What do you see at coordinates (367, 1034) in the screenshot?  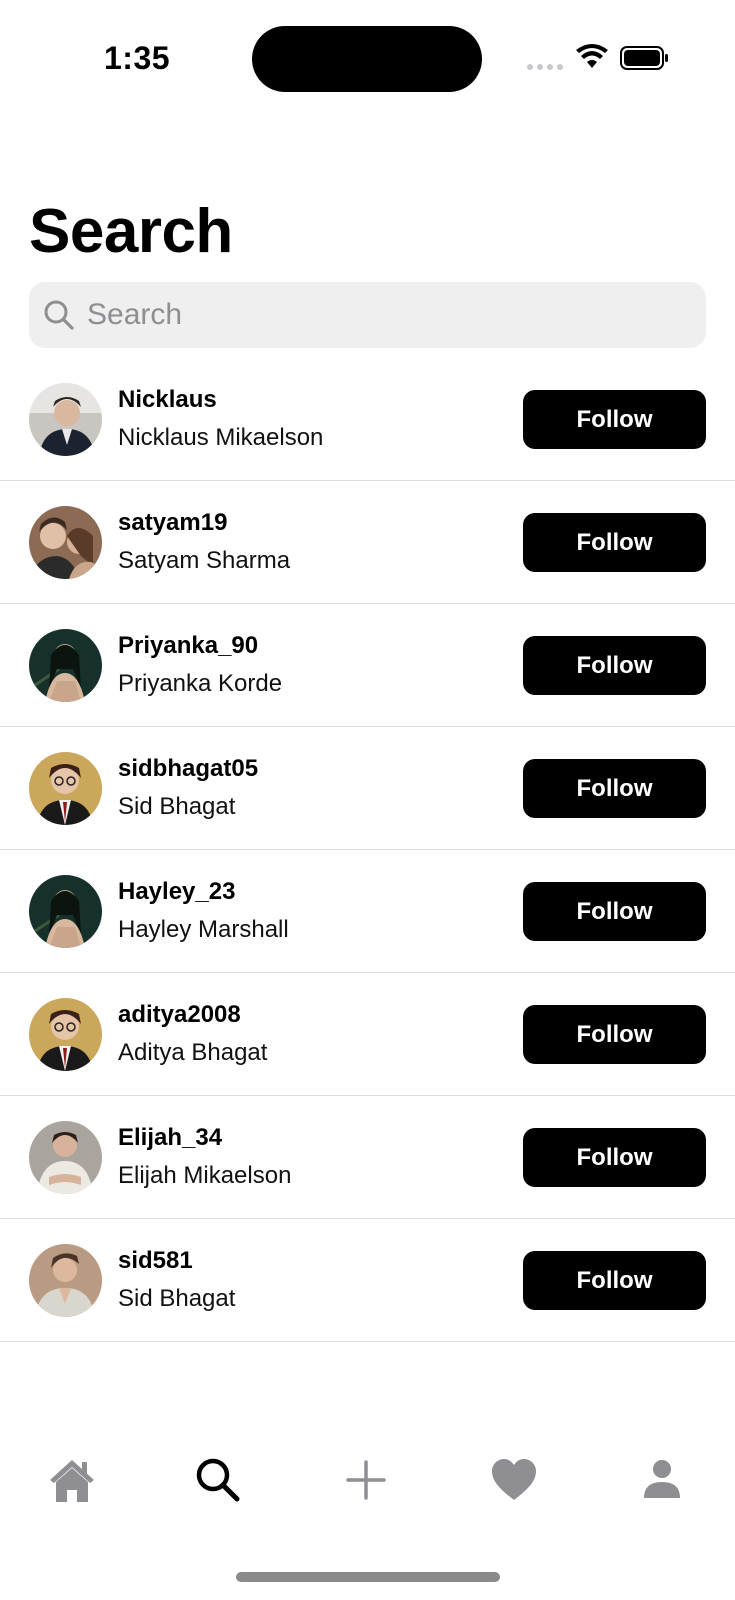 I see `user-row: aditya2008 Aditya Bhagat Follow` at bounding box center [367, 1034].